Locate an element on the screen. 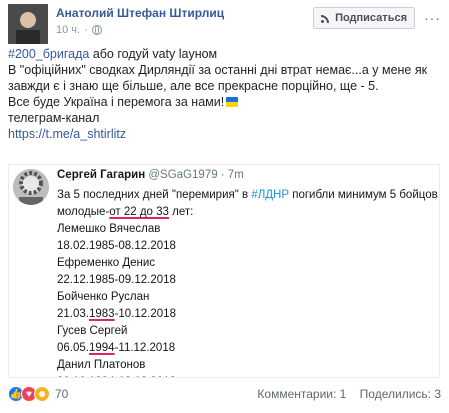  embedded-line: Данил Платонов is located at coordinates (245, 365).